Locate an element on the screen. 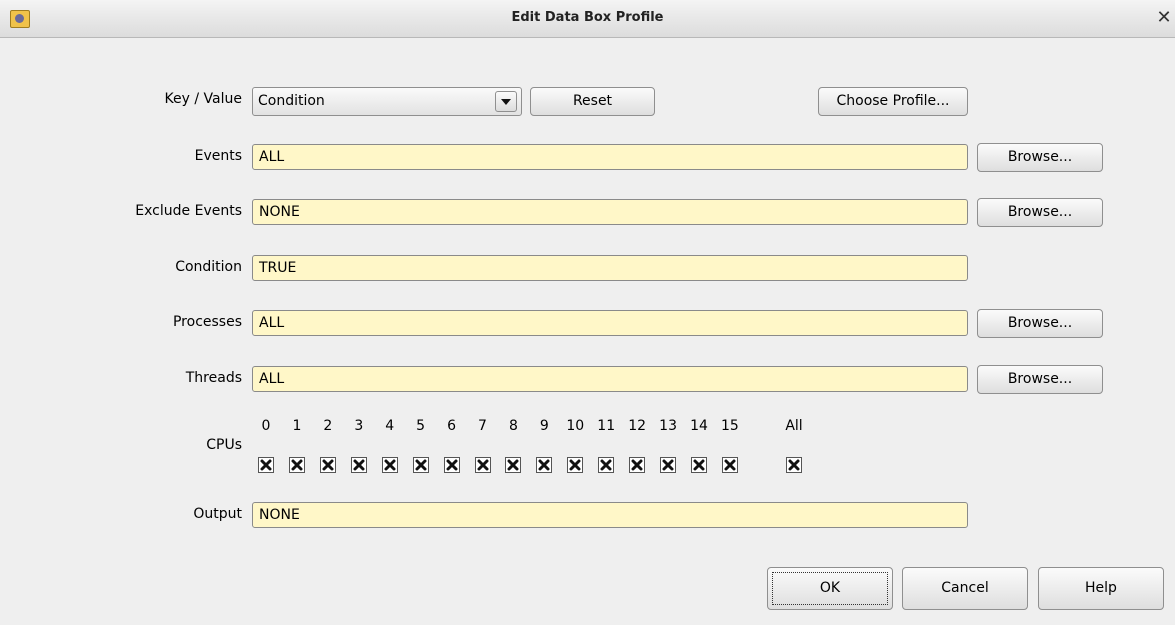 The width and height of the screenshot is (1175, 625). key-value-label: Key / Value is located at coordinates (203, 99).